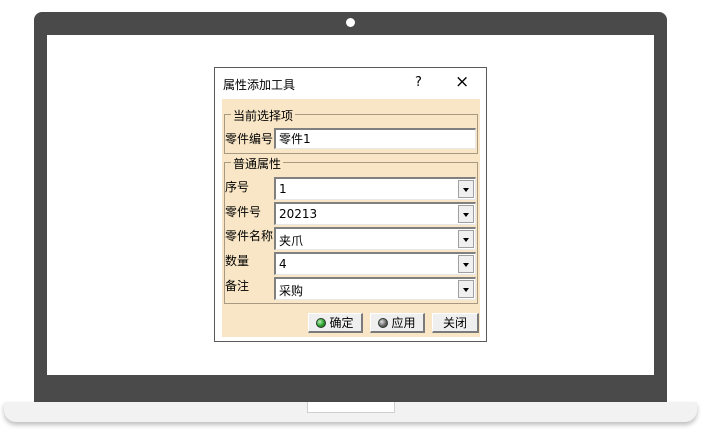 The width and height of the screenshot is (701, 436). Describe the element at coordinates (418, 82) in the screenshot. I see `help-icon: ?` at that location.